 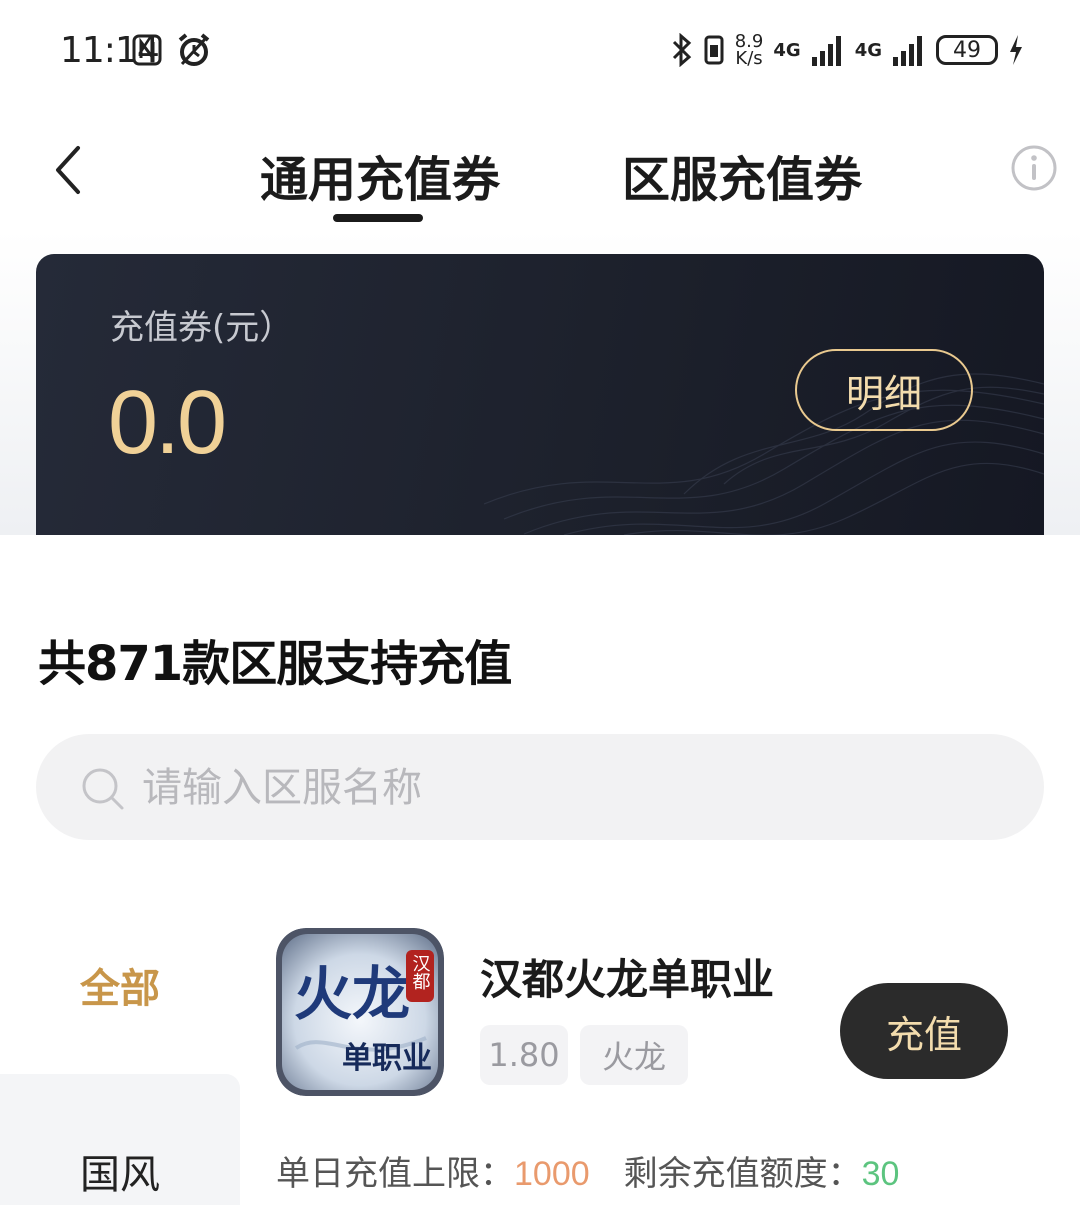 I want to click on search-icon, so click(x=103, y=789).